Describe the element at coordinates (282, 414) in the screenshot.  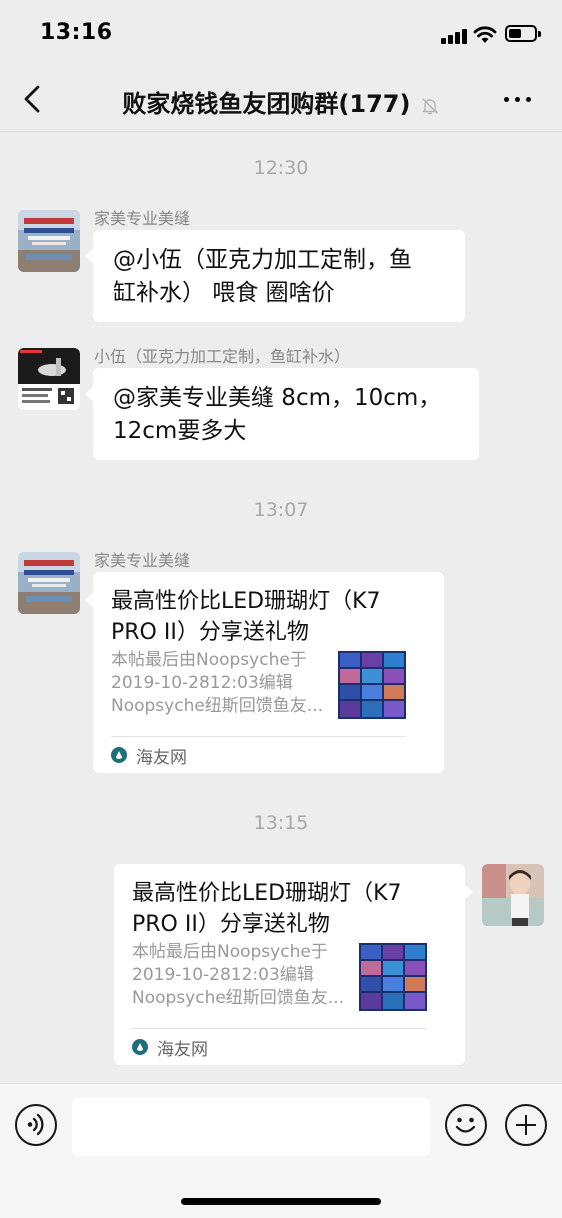
I see `chat-bubble: @家美专业美缝 8cm，10cm， 12cm要多大` at that location.